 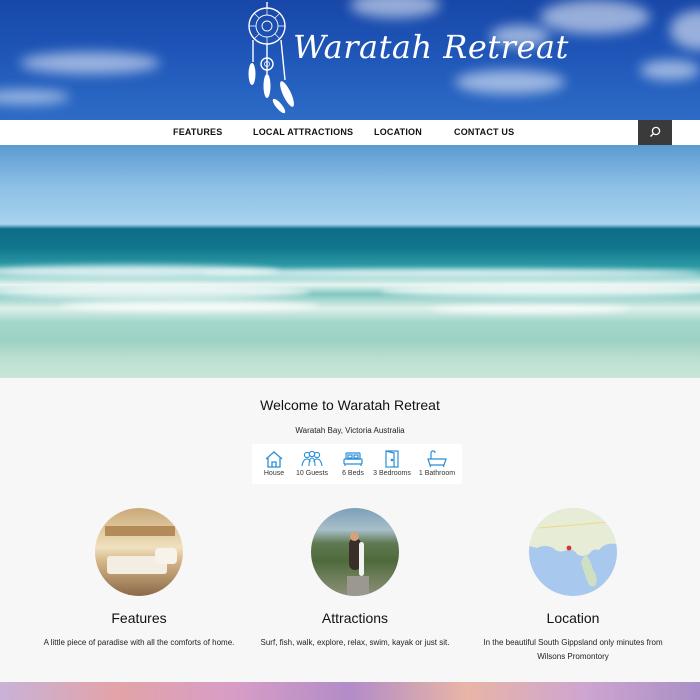 What do you see at coordinates (355, 552) in the screenshot?
I see `attractions-photo` at bounding box center [355, 552].